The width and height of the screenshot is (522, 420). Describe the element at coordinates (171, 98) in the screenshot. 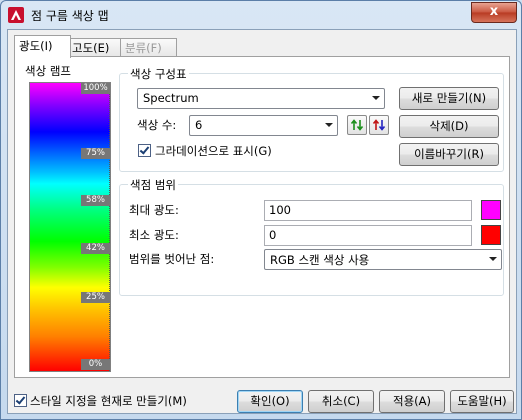

I see `color-scheme-value: Spectrum` at that location.